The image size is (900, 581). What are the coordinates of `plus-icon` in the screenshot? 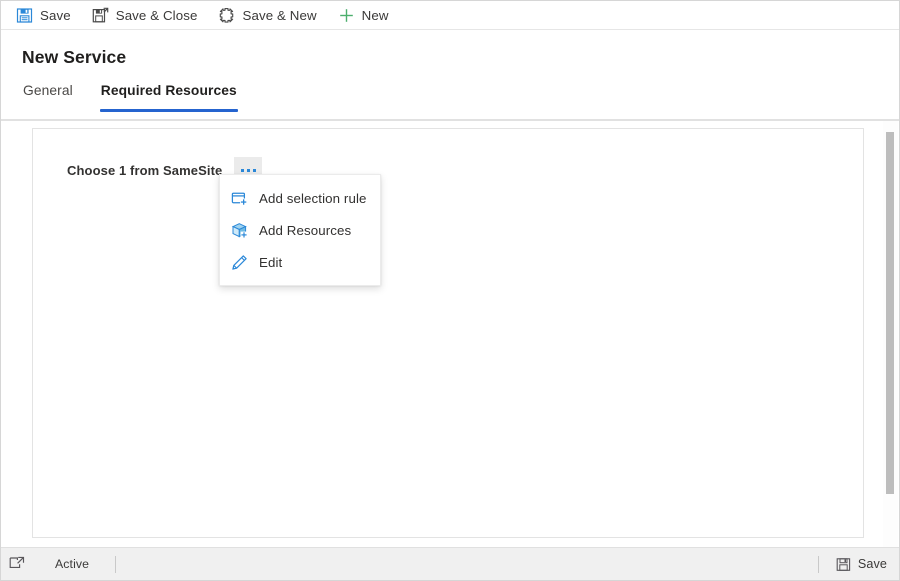 It's located at (346, 15).